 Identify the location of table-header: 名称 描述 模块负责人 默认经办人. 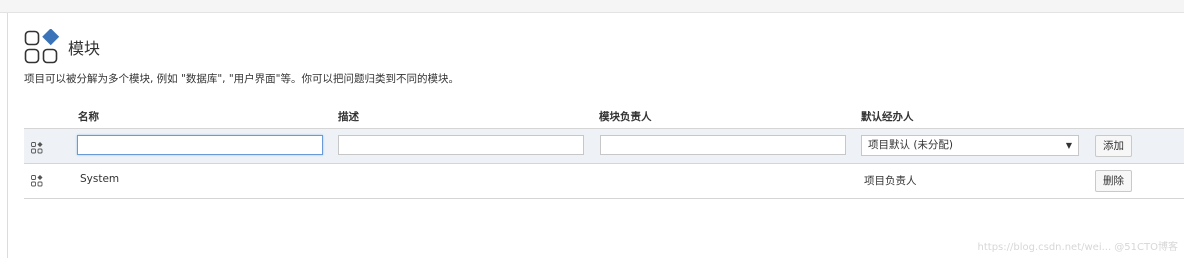
(604, 116).